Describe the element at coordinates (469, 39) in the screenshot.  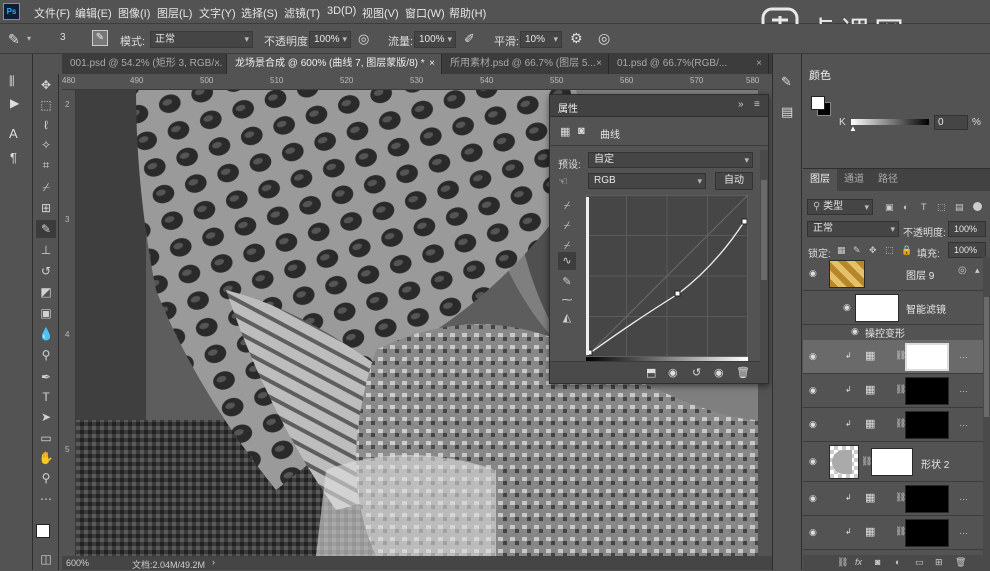
I see `airbrush-icon: ✐` at that location.